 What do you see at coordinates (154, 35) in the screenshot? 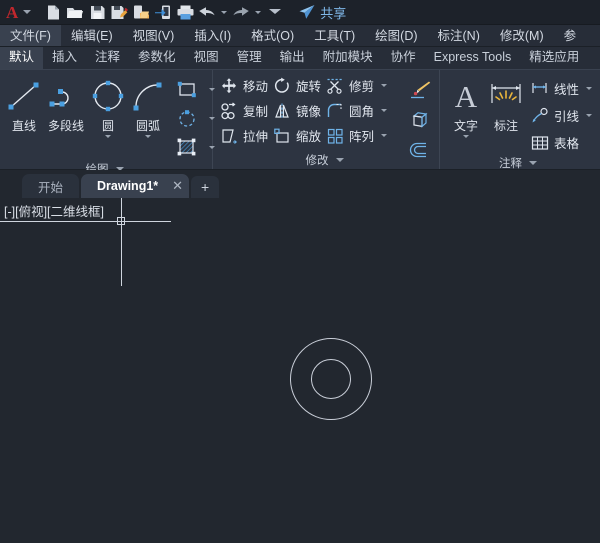
I see `menu-item-view: 视图(V)` at bounding box center [154, 35].